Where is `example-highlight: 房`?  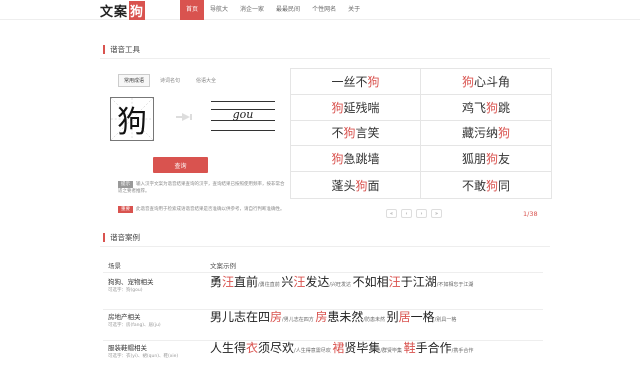
example-highlight: 房 is located at coordinates (276, 317).